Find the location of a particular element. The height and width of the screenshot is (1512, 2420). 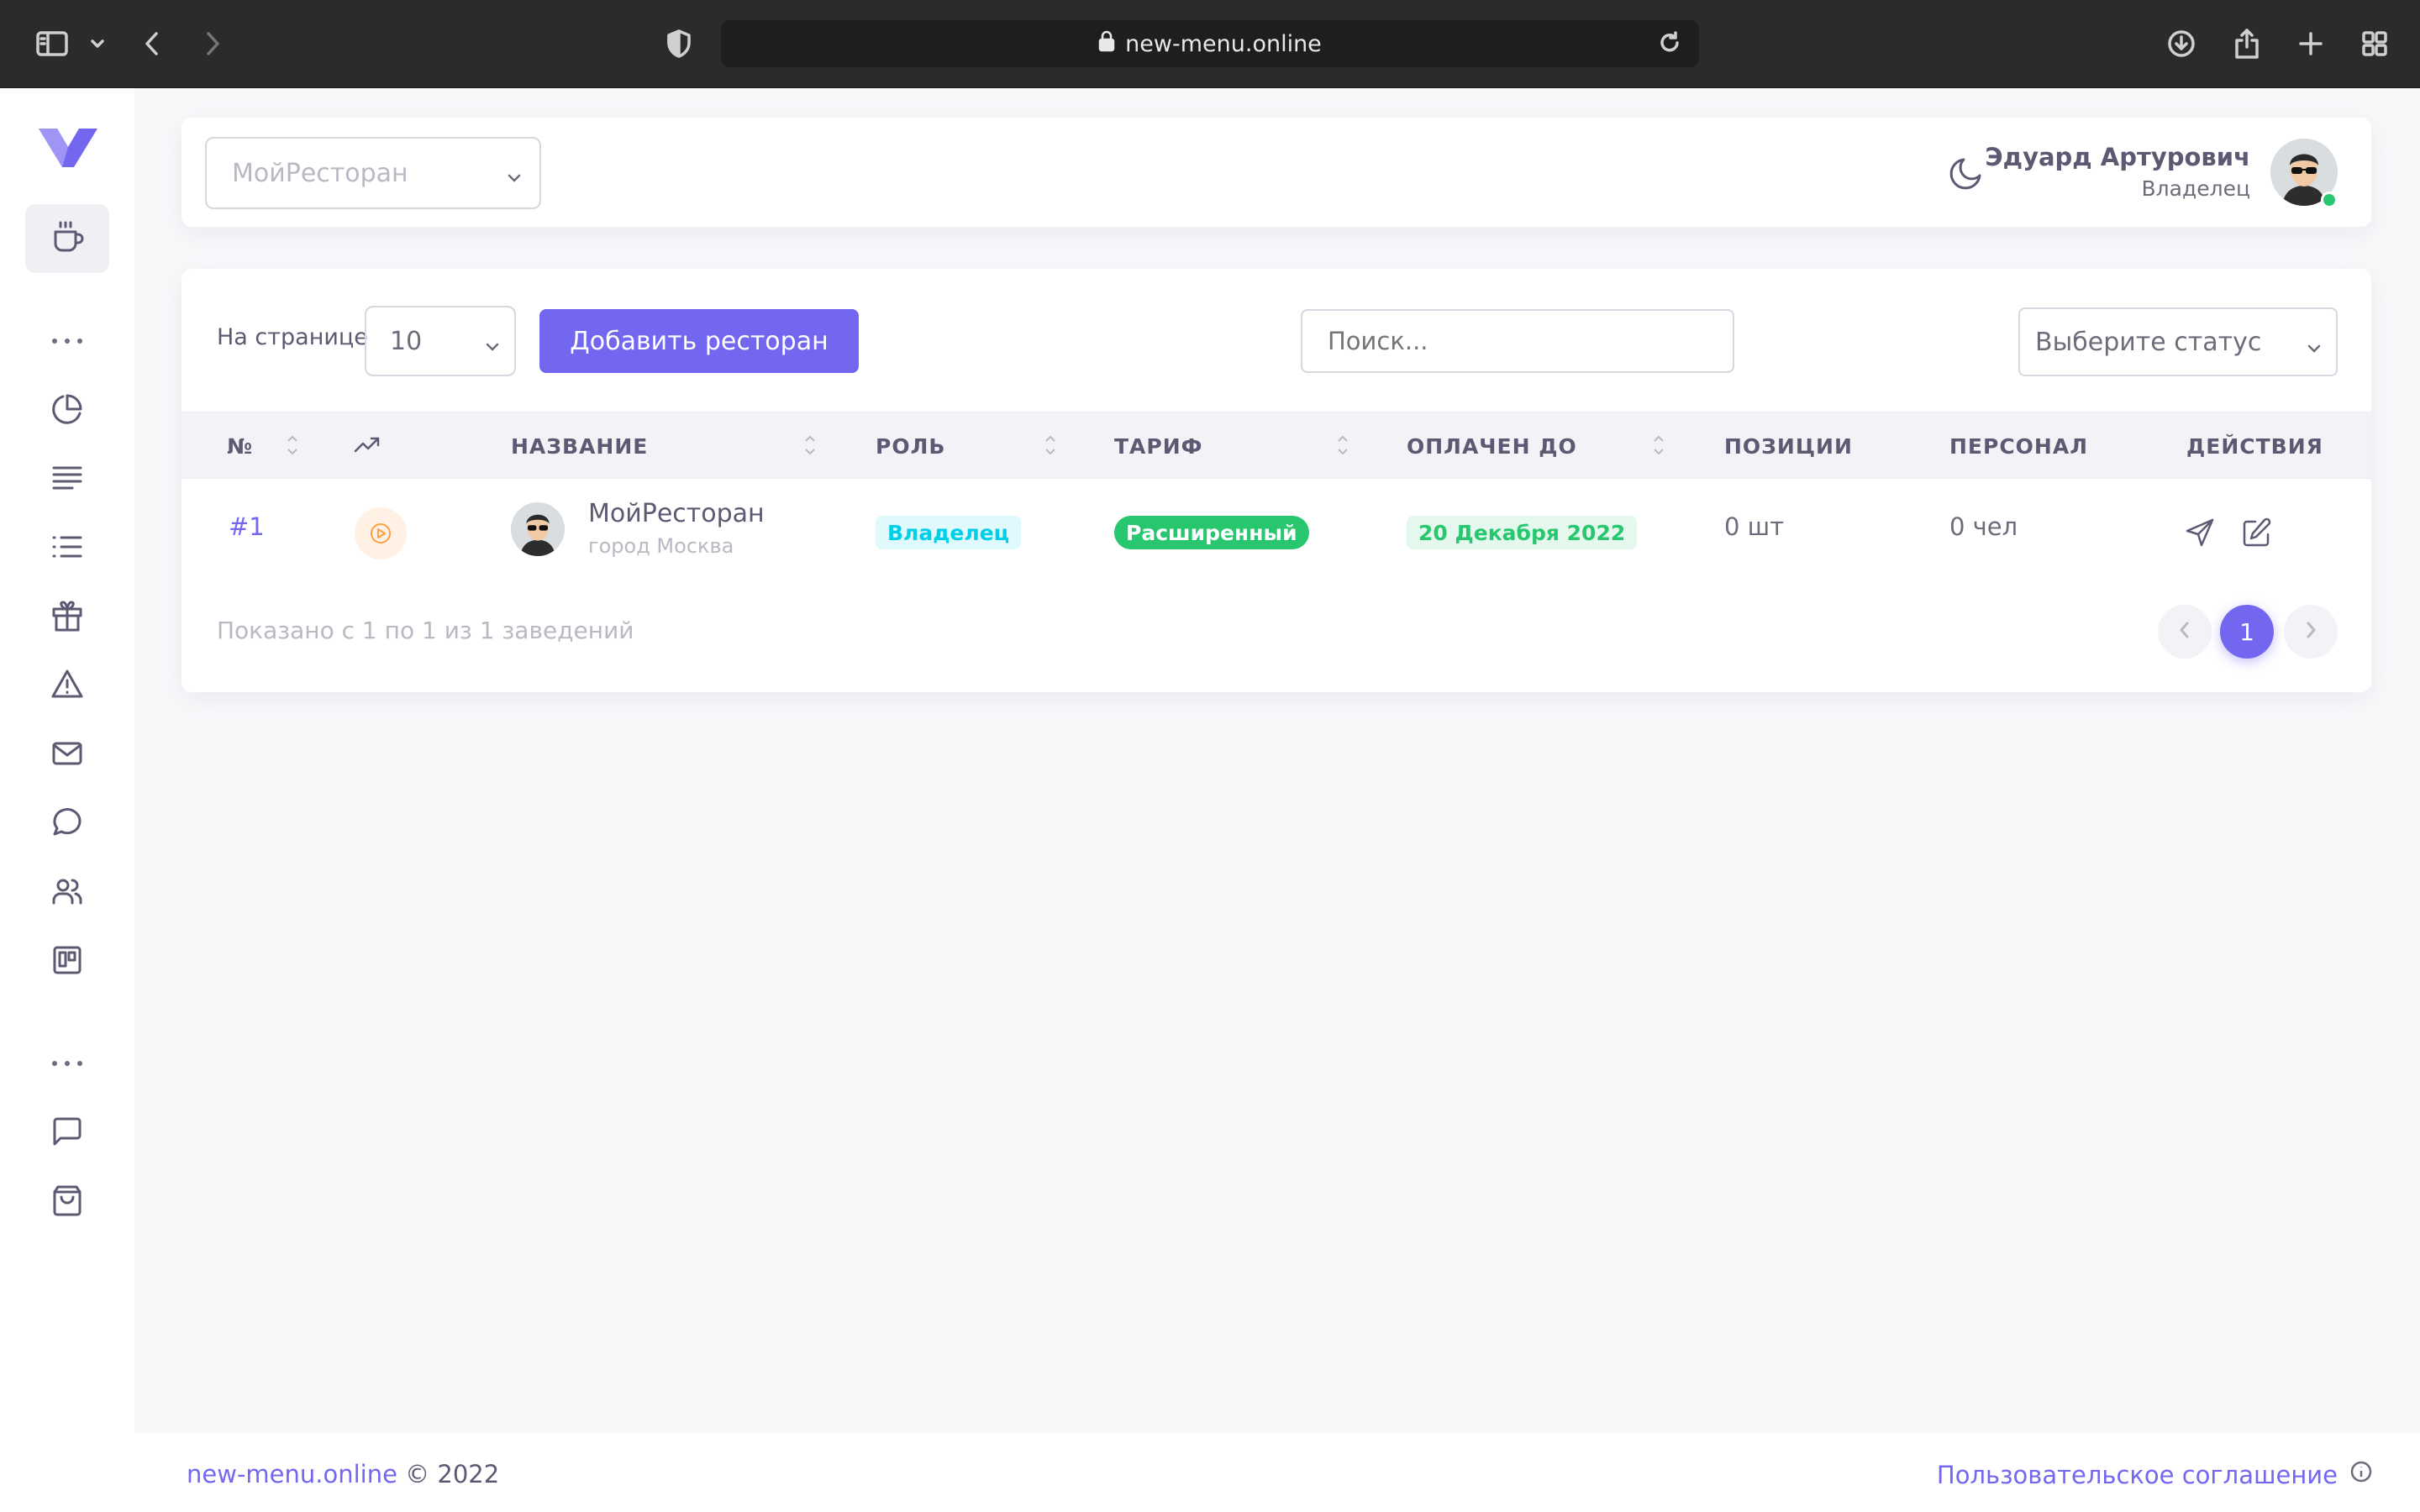

logo-icon is located at coordinates (68, 148).